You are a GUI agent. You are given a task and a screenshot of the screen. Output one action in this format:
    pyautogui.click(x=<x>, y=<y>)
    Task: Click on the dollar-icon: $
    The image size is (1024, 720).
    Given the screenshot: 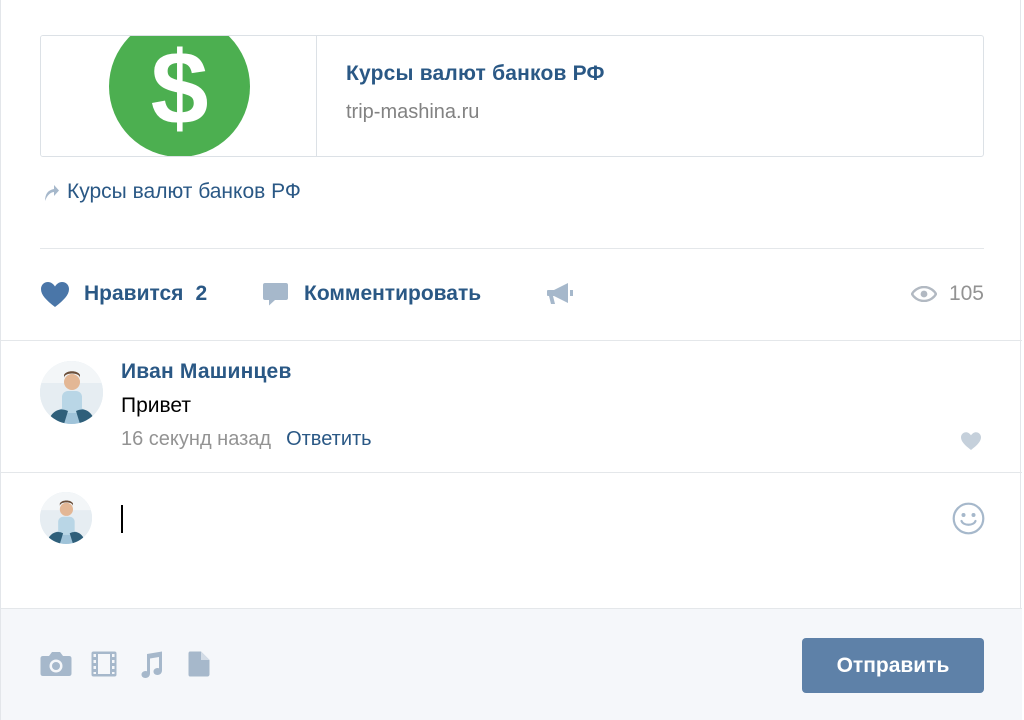 What is the action you would take?
    pyautogui.click(x=179, y=96)
    